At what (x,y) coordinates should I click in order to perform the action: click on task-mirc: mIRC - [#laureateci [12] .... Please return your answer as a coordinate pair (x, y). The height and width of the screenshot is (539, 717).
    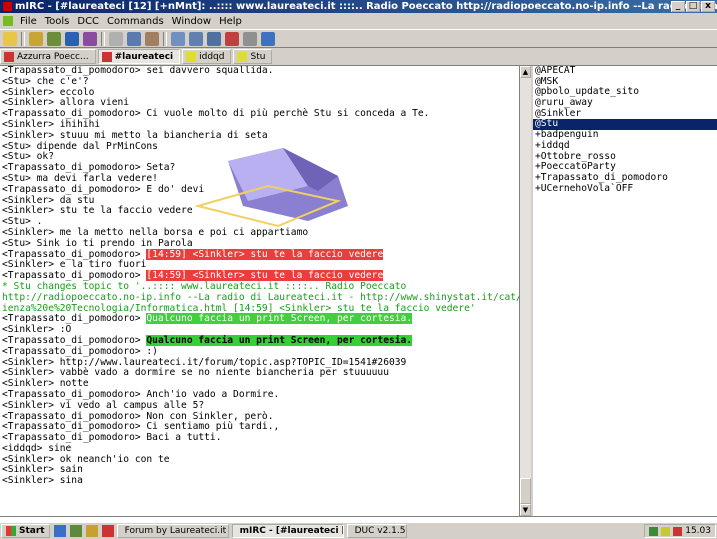
    Looking at the image, I should click on (287, 531).